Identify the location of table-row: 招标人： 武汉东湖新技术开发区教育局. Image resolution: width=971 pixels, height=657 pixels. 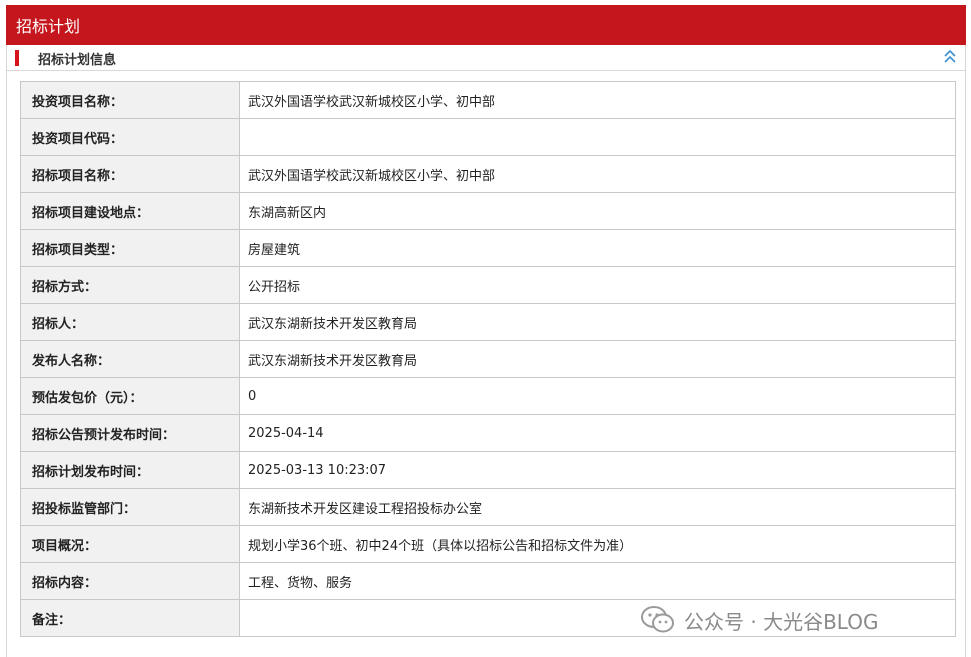
(488, 322).